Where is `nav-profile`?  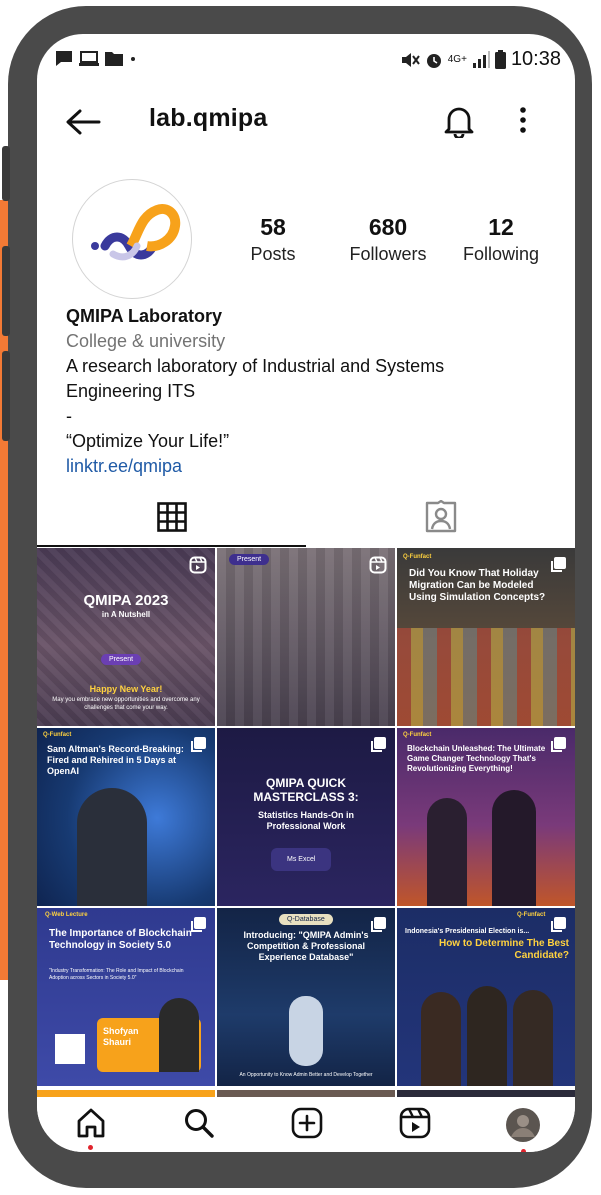
nav-profile is located at coordinates (523, 1129).